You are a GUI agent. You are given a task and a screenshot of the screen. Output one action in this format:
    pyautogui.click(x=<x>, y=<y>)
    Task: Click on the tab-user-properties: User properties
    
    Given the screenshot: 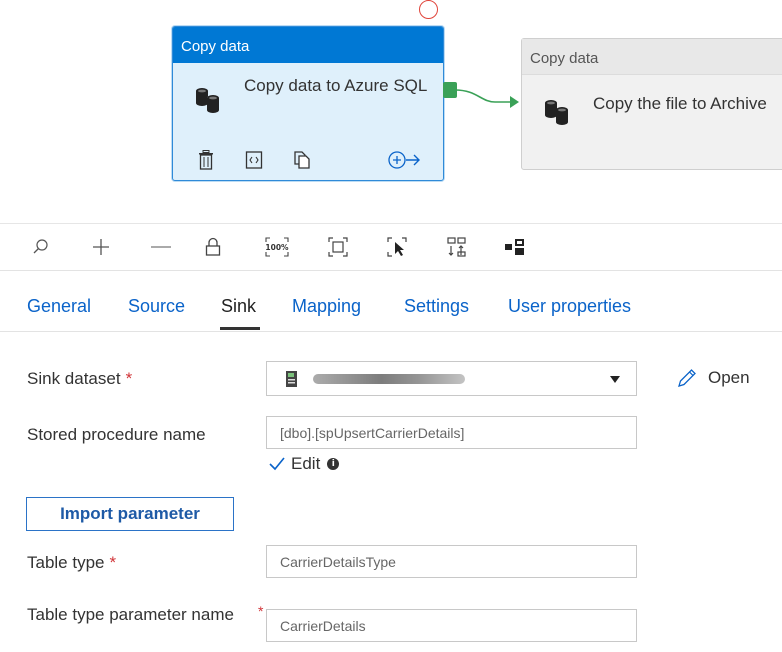 What is the action you would take?
    pyautogui.click(x=569, y=306)
    